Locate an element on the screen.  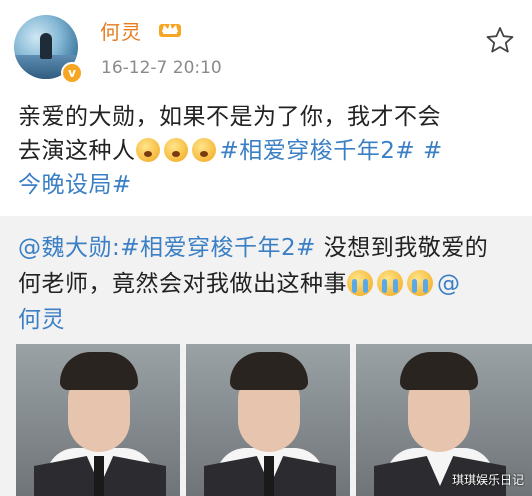
mention-link-2-end: 何灵 is located at coordinates (41, 320).